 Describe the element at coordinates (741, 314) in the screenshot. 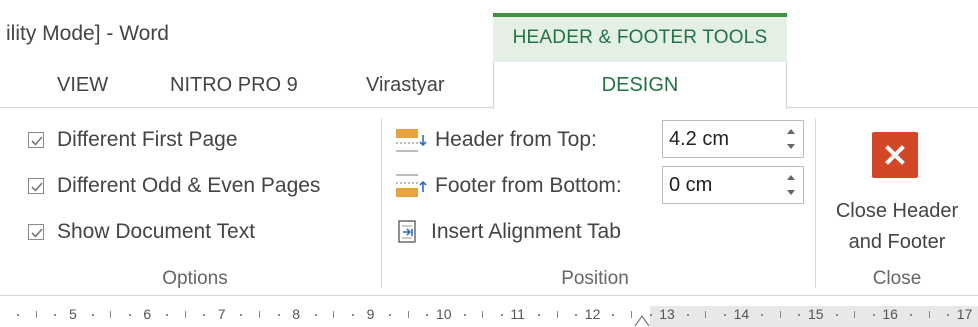

I see `ruler-number: 14` at that location.